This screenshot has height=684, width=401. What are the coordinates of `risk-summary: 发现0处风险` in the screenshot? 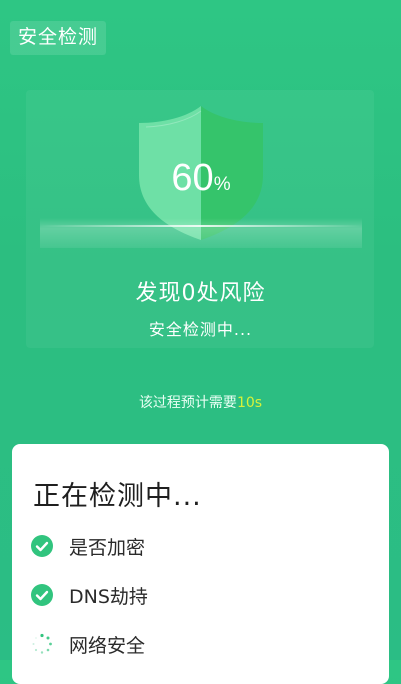 It's located at (200, 293).